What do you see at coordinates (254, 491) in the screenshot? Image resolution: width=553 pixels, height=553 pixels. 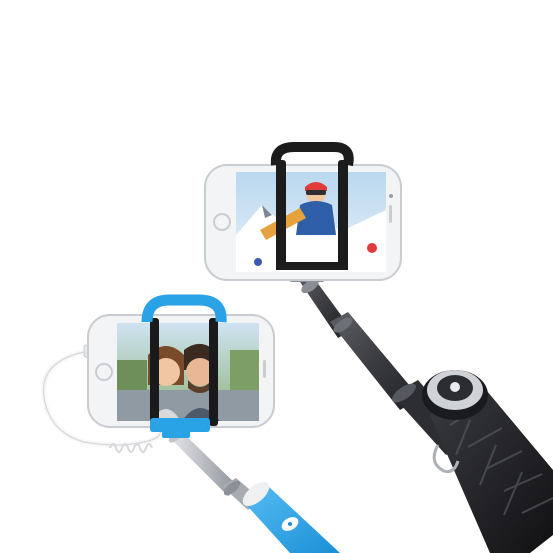 I see `selfie-stick-blue` at bounding box center [254, 491].